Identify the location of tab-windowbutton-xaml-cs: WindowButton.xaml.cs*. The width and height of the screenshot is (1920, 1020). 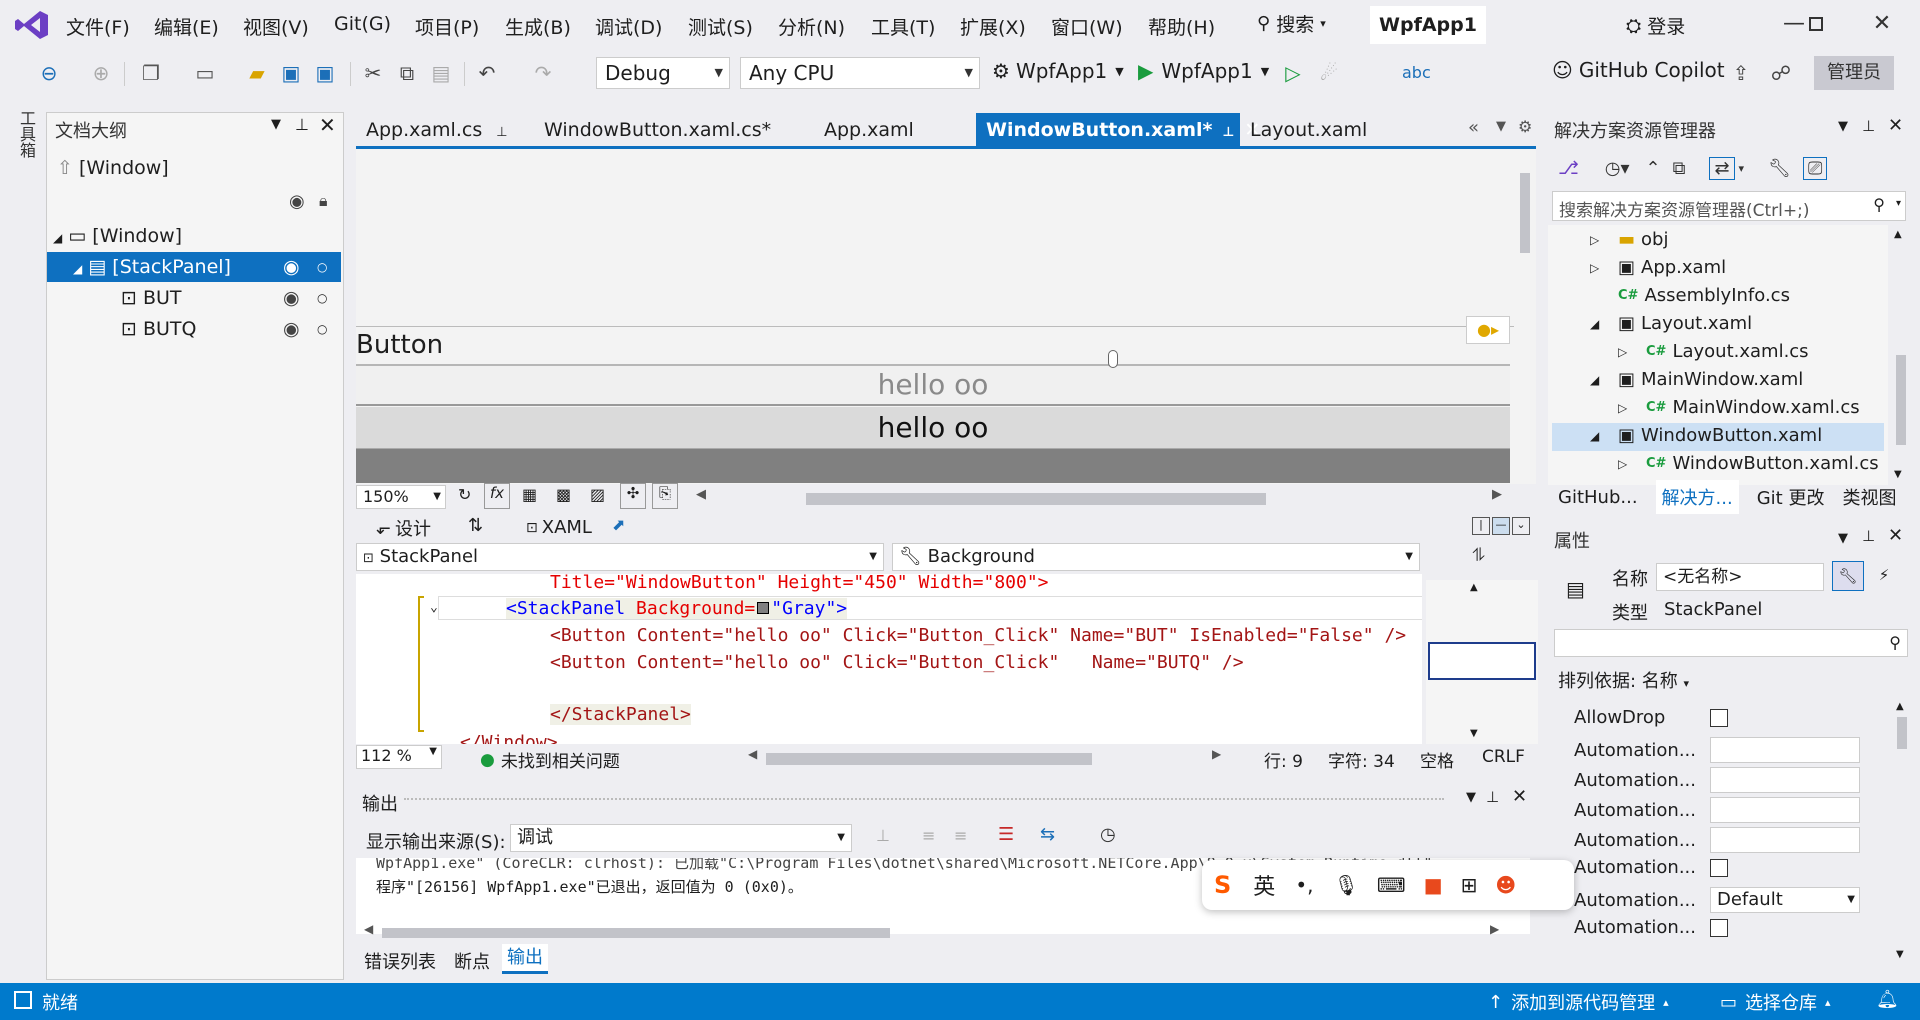
(657, 130).